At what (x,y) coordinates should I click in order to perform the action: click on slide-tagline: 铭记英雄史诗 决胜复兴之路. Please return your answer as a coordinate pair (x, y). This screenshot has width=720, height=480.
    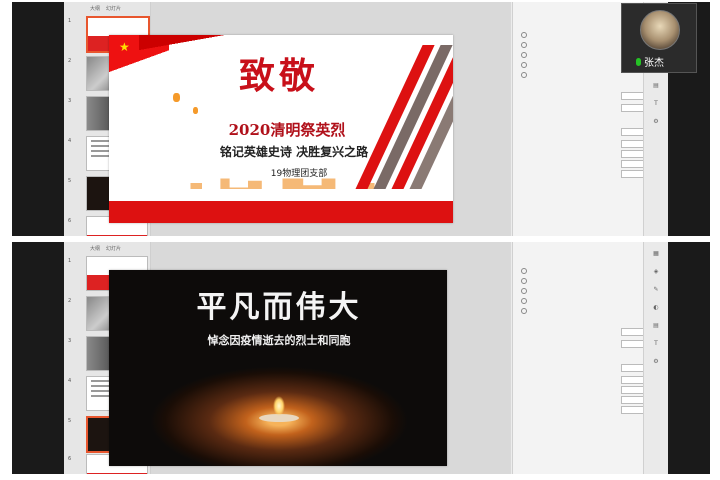
    Looking at the image, I should click on (294, 152).